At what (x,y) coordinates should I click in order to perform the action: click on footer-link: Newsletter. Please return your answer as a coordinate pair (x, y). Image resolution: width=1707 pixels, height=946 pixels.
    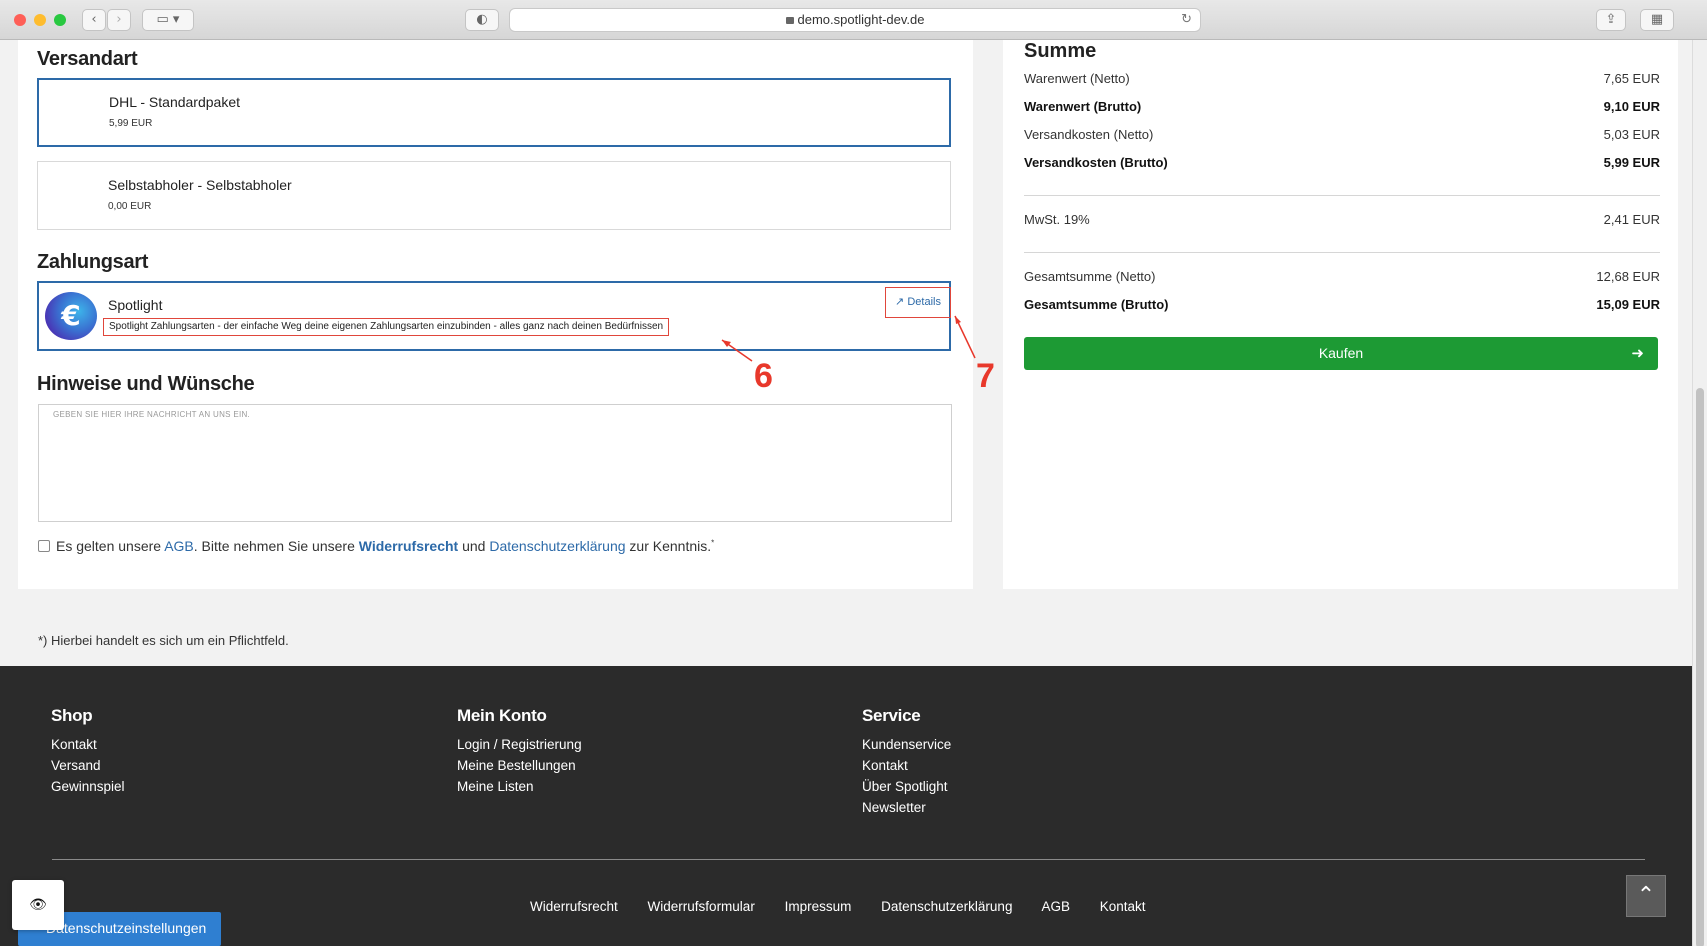
    Looking at the image, I should click on (906, 807).